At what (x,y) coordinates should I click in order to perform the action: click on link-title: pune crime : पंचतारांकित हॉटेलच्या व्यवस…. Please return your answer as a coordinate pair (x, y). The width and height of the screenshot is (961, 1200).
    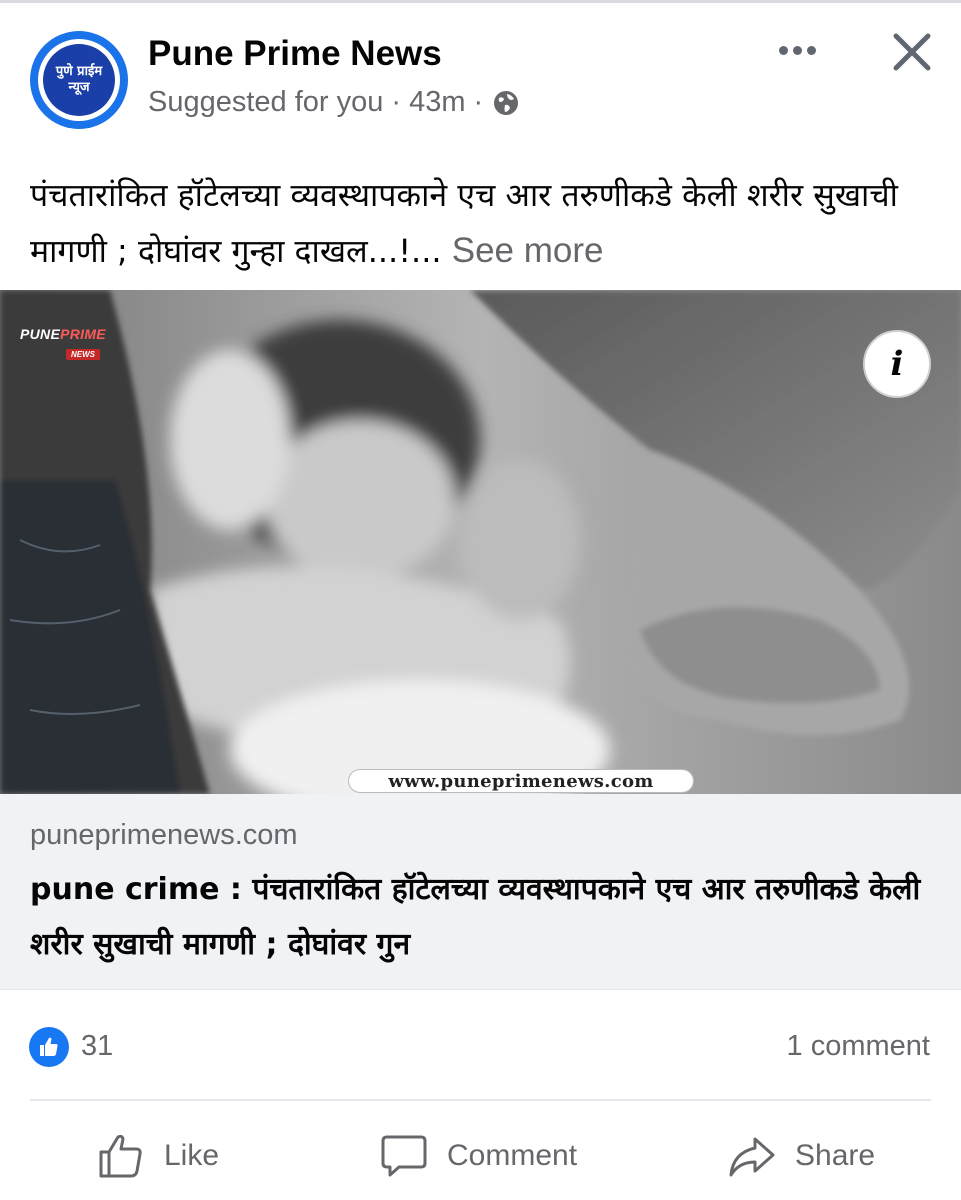
    Looking at the image, I should click on (475, 917).